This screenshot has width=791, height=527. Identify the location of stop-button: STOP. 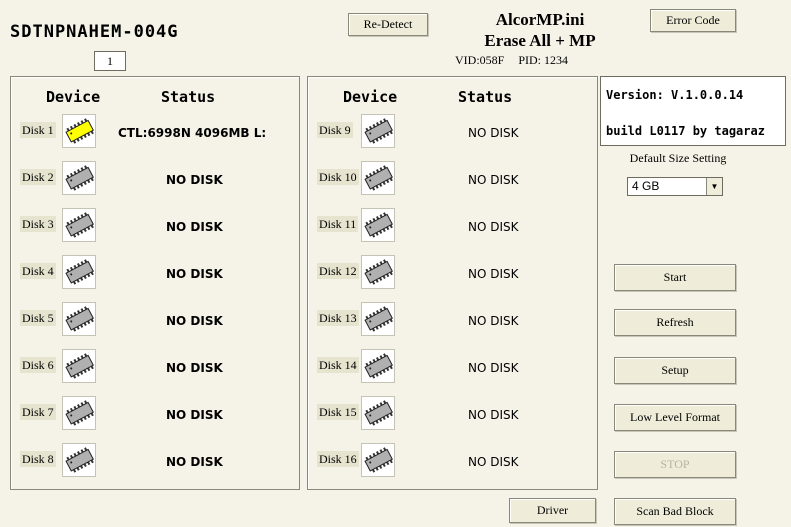
(675, 464).